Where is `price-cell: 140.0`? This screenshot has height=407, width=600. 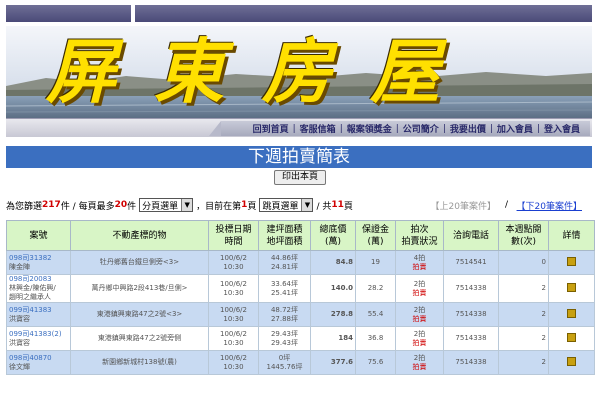 price-cell: 140.0 is located at coordinates (333, 288).